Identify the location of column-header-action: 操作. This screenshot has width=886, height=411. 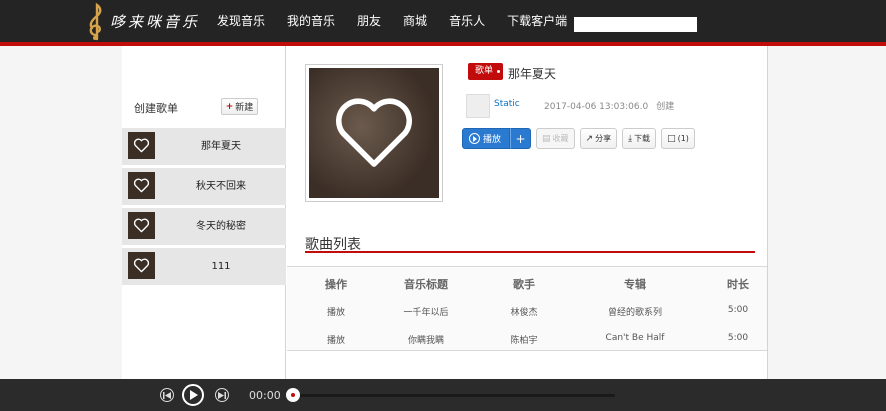
(336, 284).